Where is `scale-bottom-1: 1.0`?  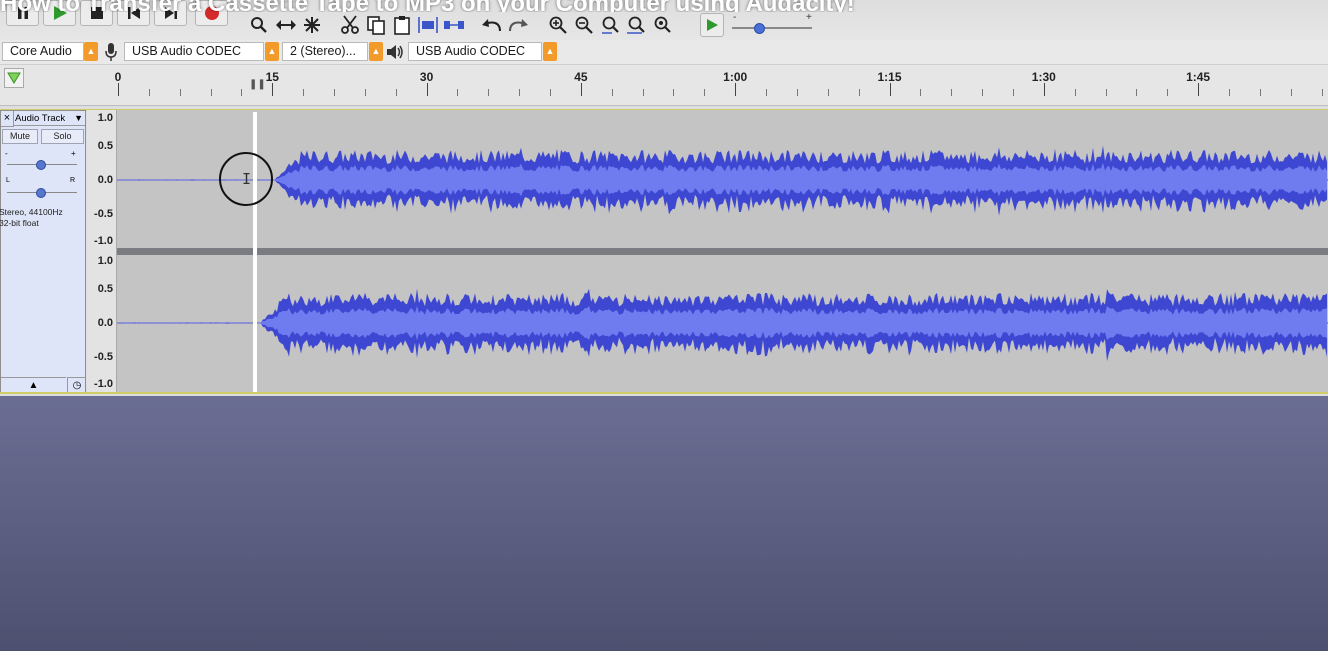
scale-bottom-1: 1.0 is located at coordinates (105, 261).